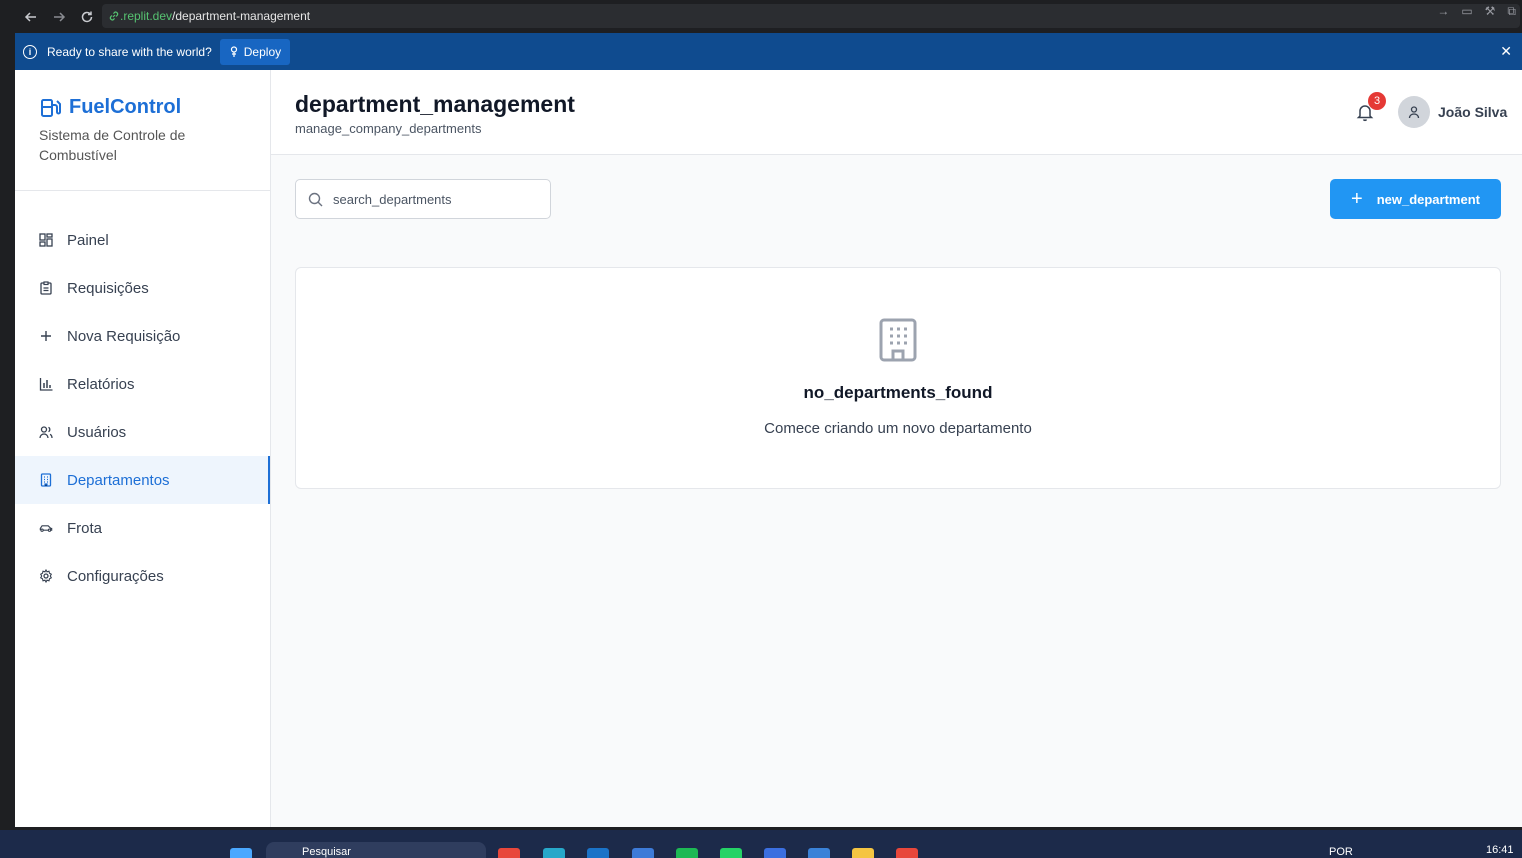  I want to click on arrow-right-icon: →, so click(1443, 11).